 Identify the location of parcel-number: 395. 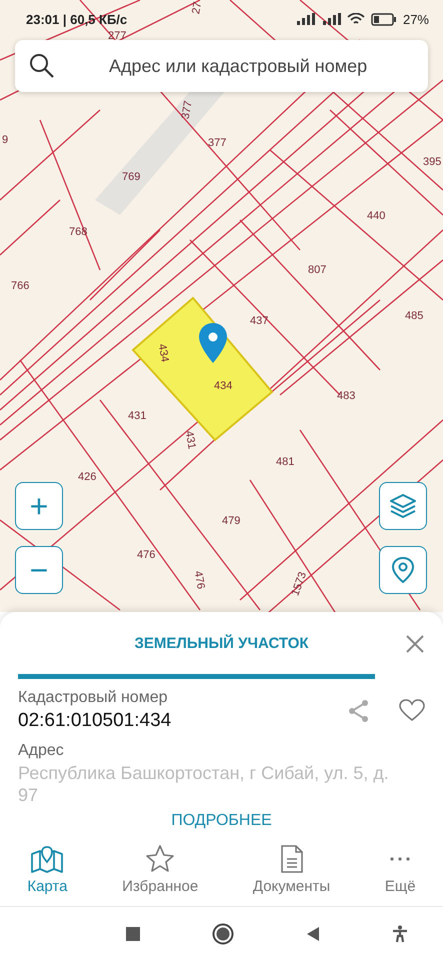
(432, 162).